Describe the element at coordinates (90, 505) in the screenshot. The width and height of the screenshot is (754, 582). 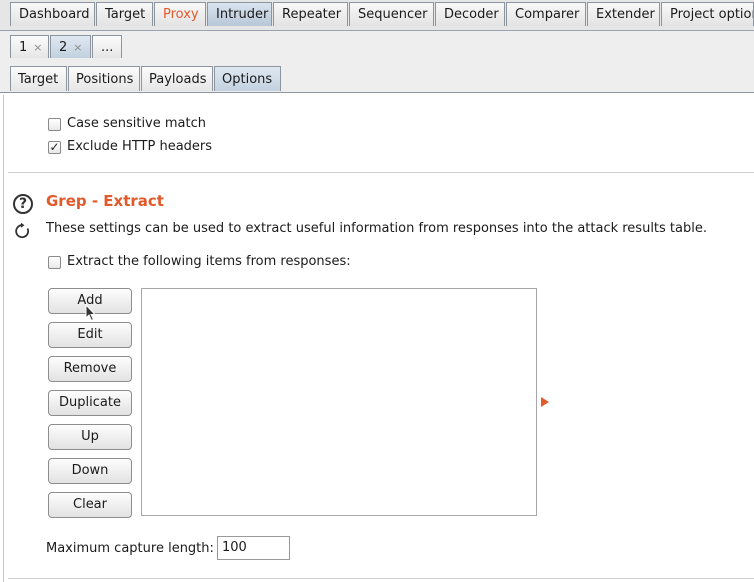
I see `clear-button: Clear` at that location.